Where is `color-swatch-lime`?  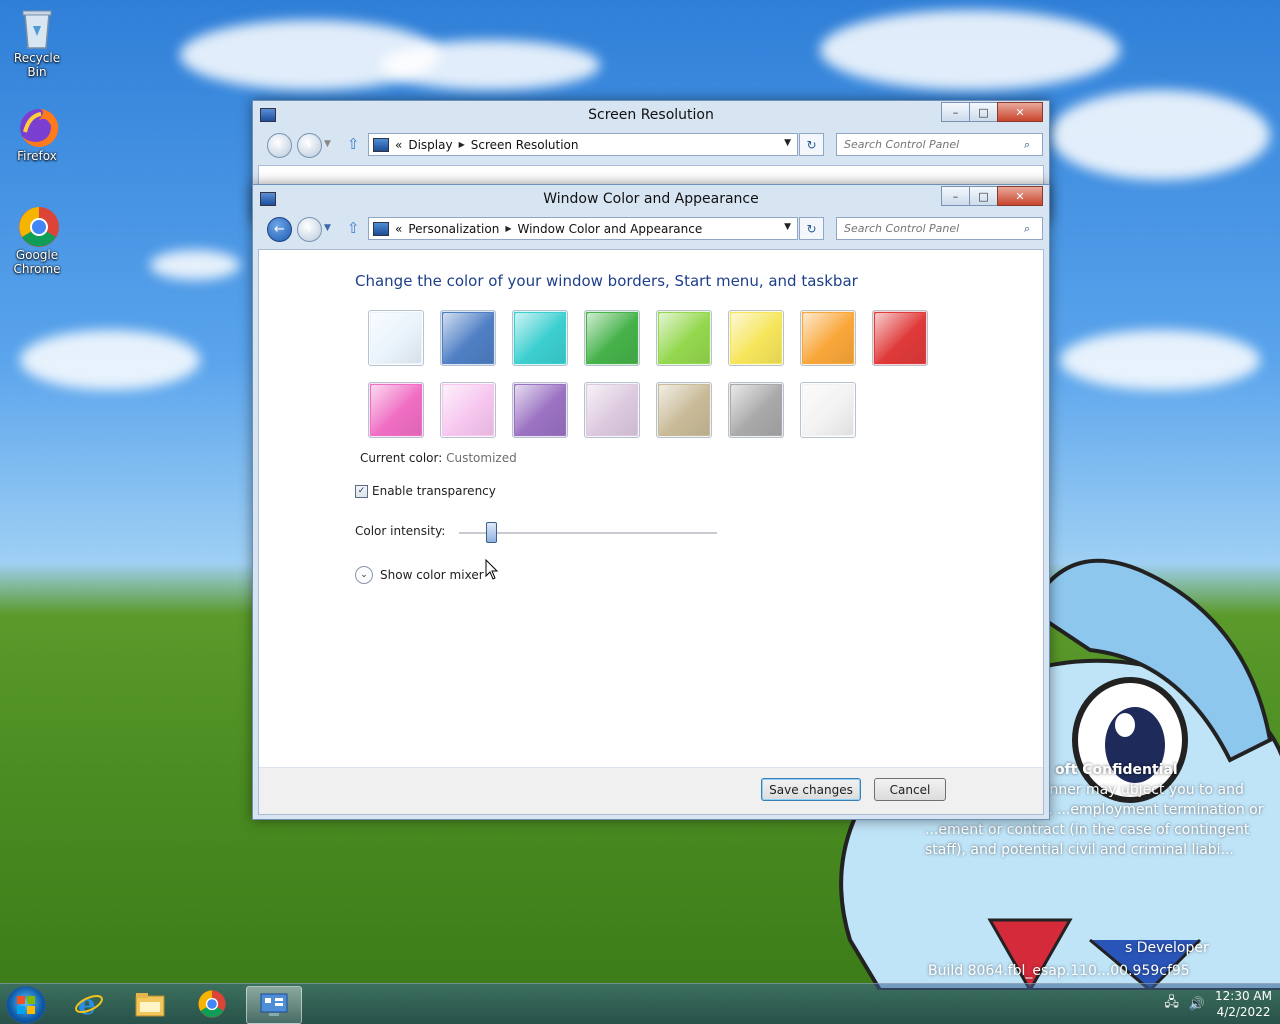
color-swatch-lime is located at coordinates (684, 338).